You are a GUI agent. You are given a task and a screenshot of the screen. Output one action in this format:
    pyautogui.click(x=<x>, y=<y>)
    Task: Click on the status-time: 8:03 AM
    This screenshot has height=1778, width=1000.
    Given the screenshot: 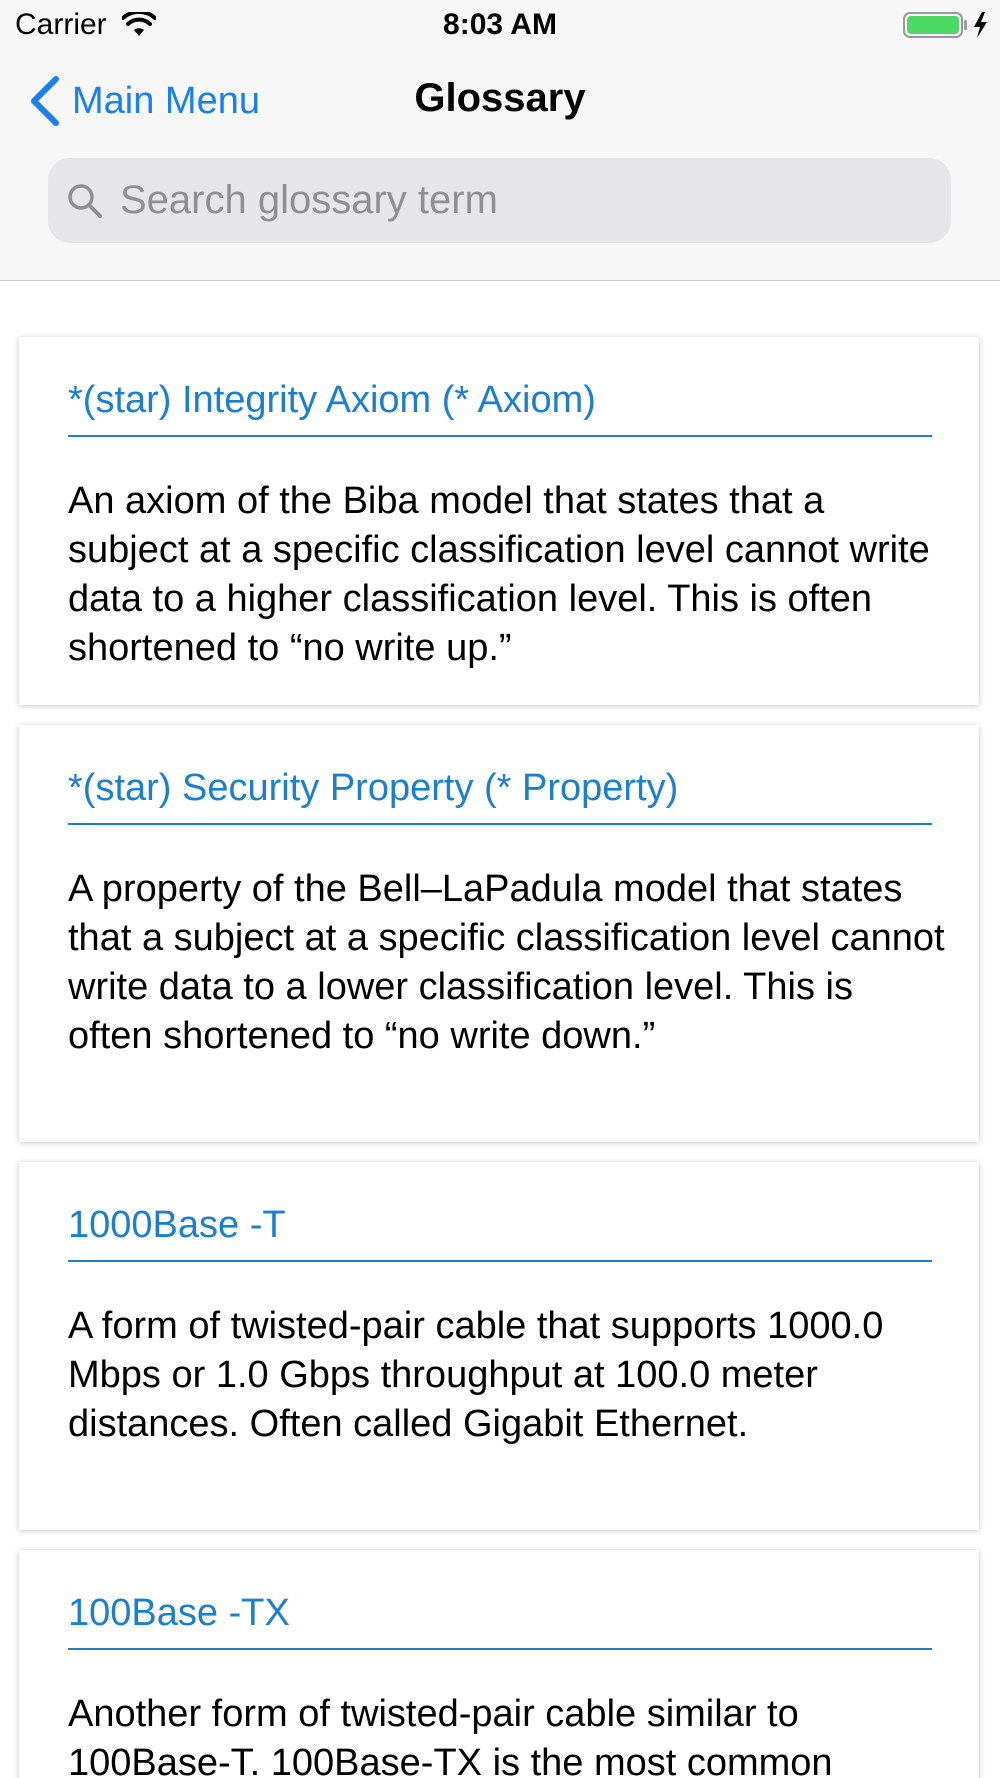 What is the action you would take?
    pyautogui.click(x=500, y=24)
    